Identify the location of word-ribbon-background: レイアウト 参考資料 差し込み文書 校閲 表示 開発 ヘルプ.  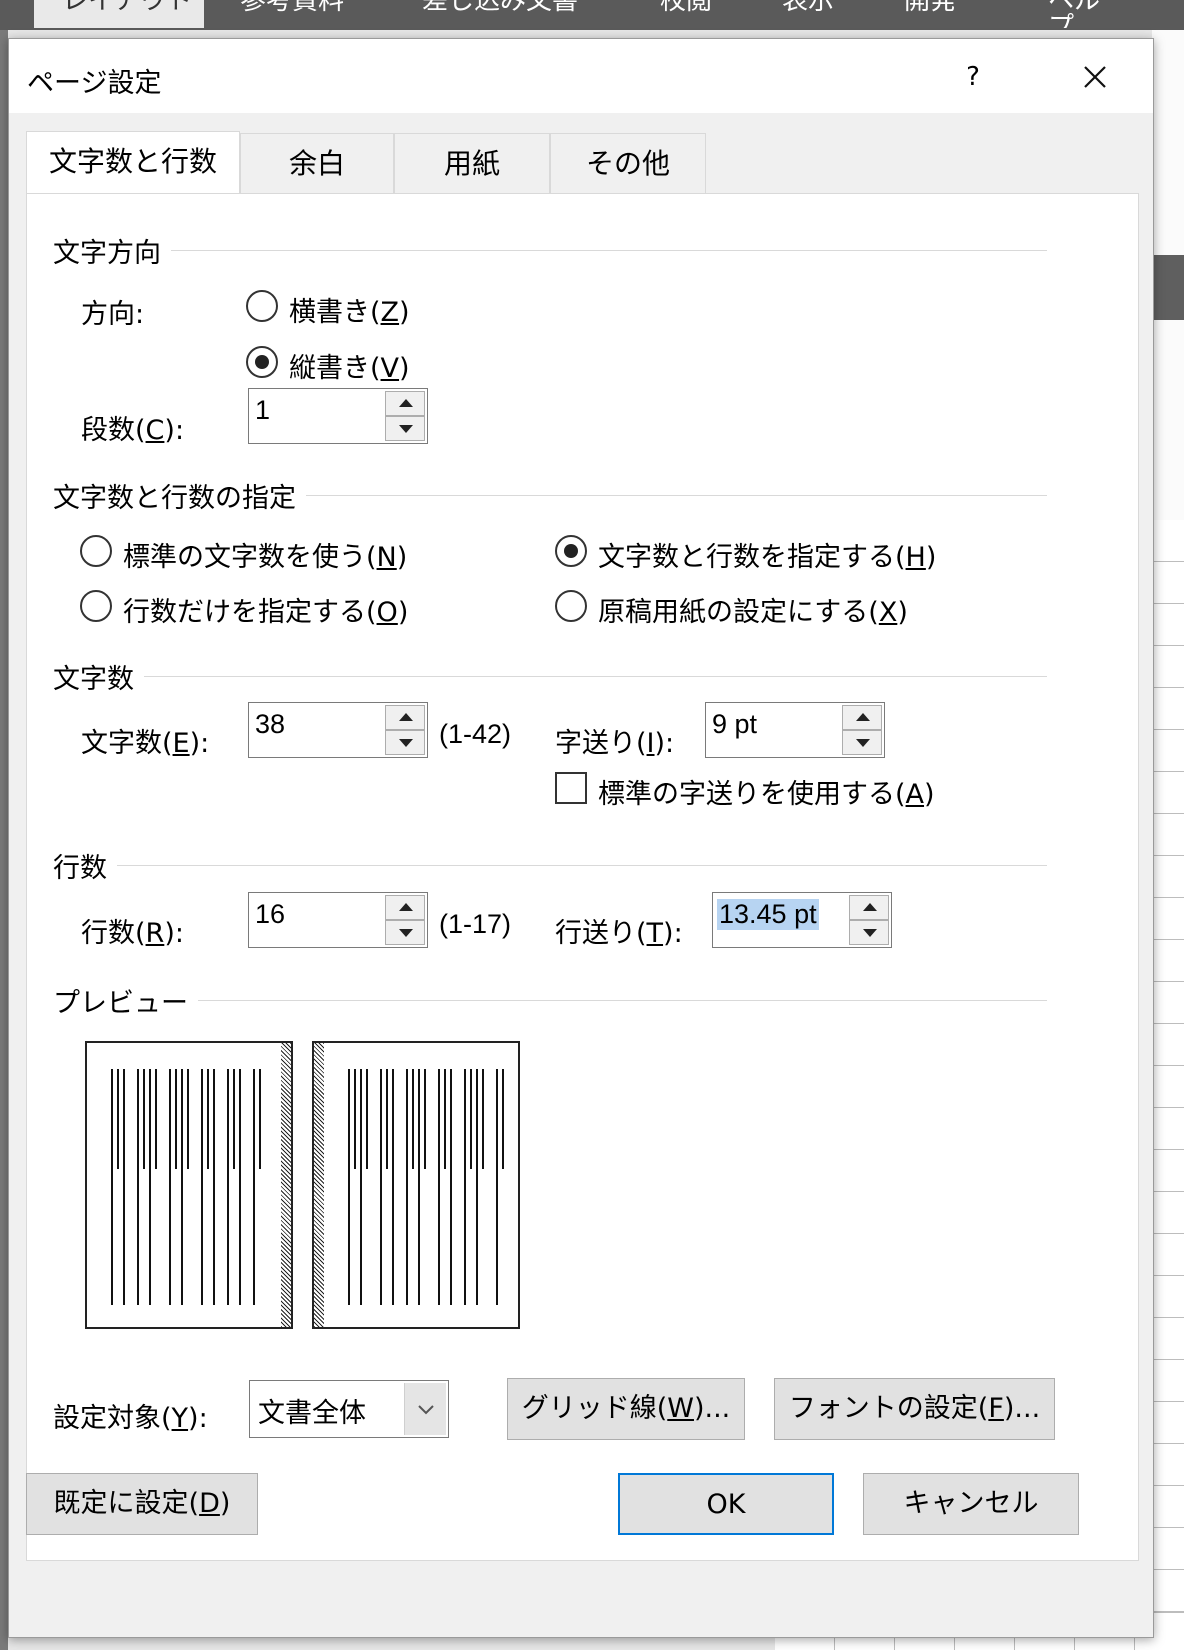
(592, 15).